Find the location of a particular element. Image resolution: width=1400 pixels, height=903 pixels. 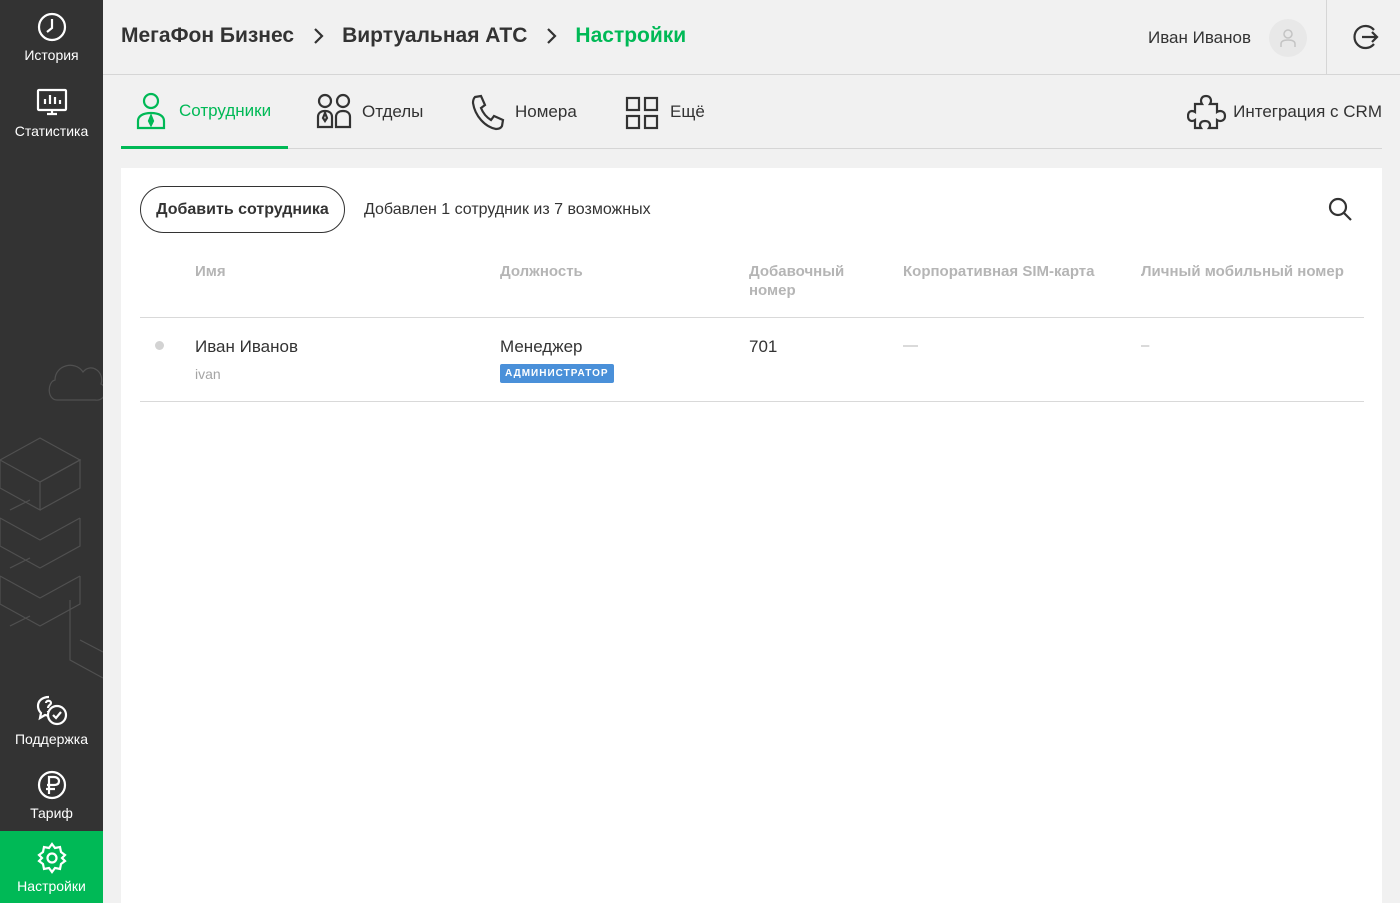

employee-login: ivan is located at coordinates (208, 374).